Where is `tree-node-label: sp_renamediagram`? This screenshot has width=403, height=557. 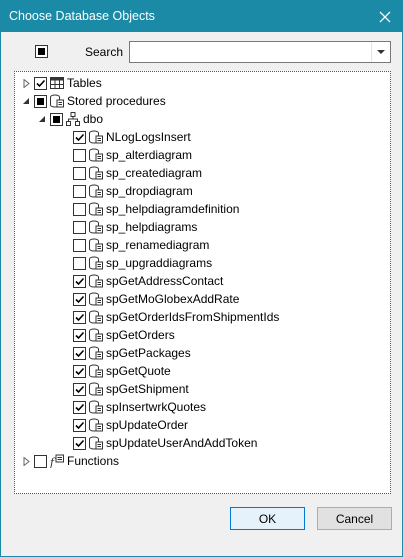
tree-node-label: sp_renamediagram is located at coordinates (158, 245).